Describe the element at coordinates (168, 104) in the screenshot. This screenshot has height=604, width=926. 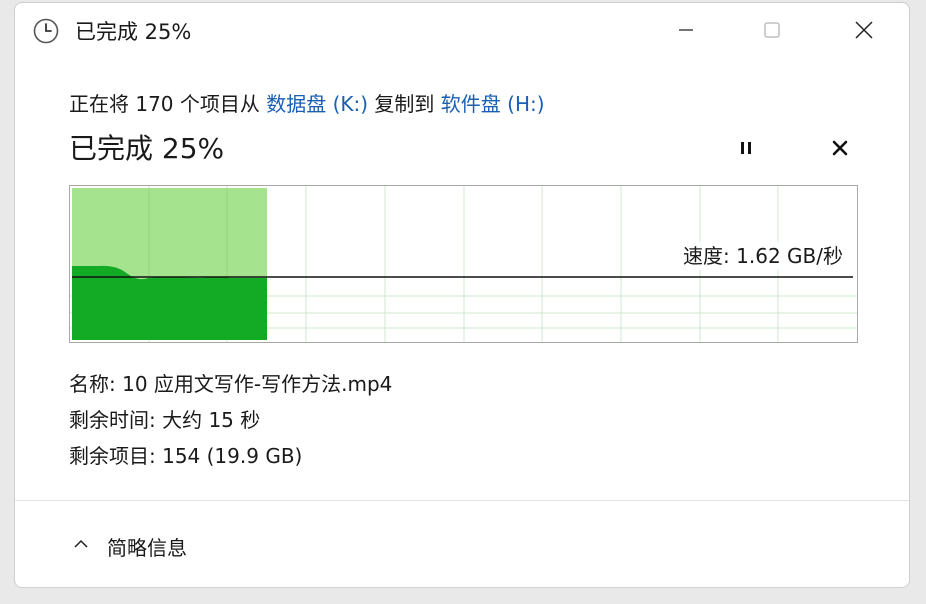
I see `operation-prefix: 正在将 170 个项目从` at that location.